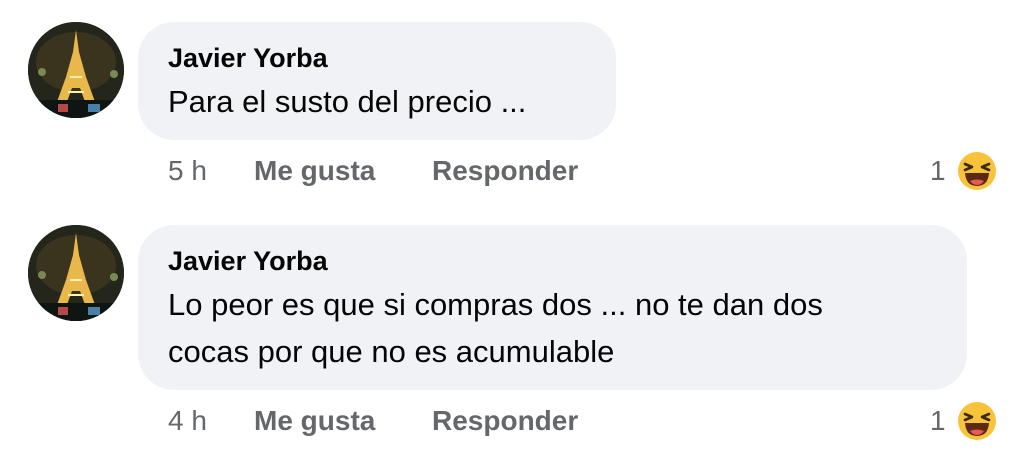 The image size is (1024, 468). What do you see at coordinates (187, 171) in the screenshot?
I see `comment-timestamp: 5 h` at bounding box center [187, 171].